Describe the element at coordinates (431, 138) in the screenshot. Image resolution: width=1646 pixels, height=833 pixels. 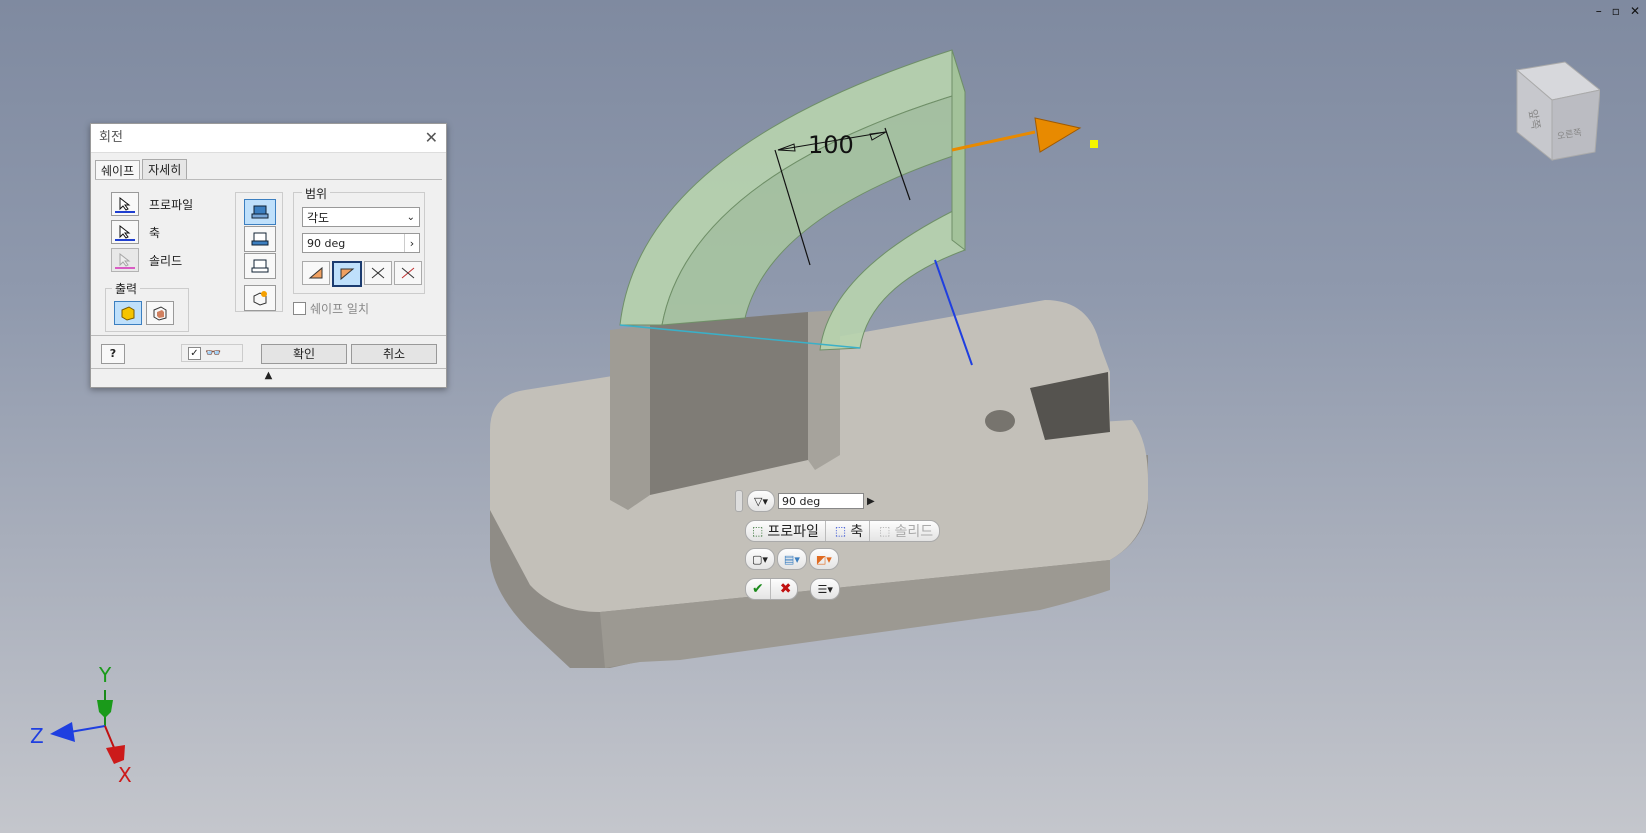
I see `dialog-close-icon: ✕` at that location.